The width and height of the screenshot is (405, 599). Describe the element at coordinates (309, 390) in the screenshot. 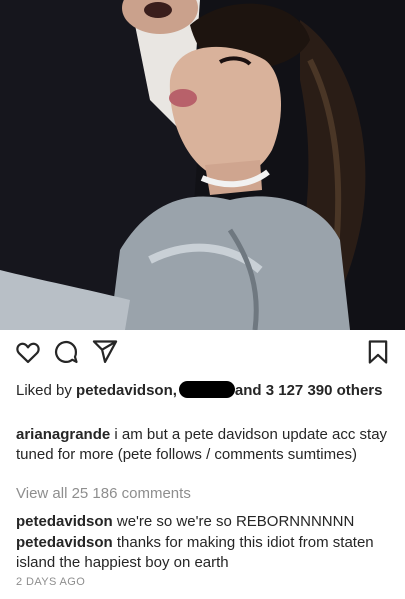

I see `likes-count: and 3 127 390 others` at that location.